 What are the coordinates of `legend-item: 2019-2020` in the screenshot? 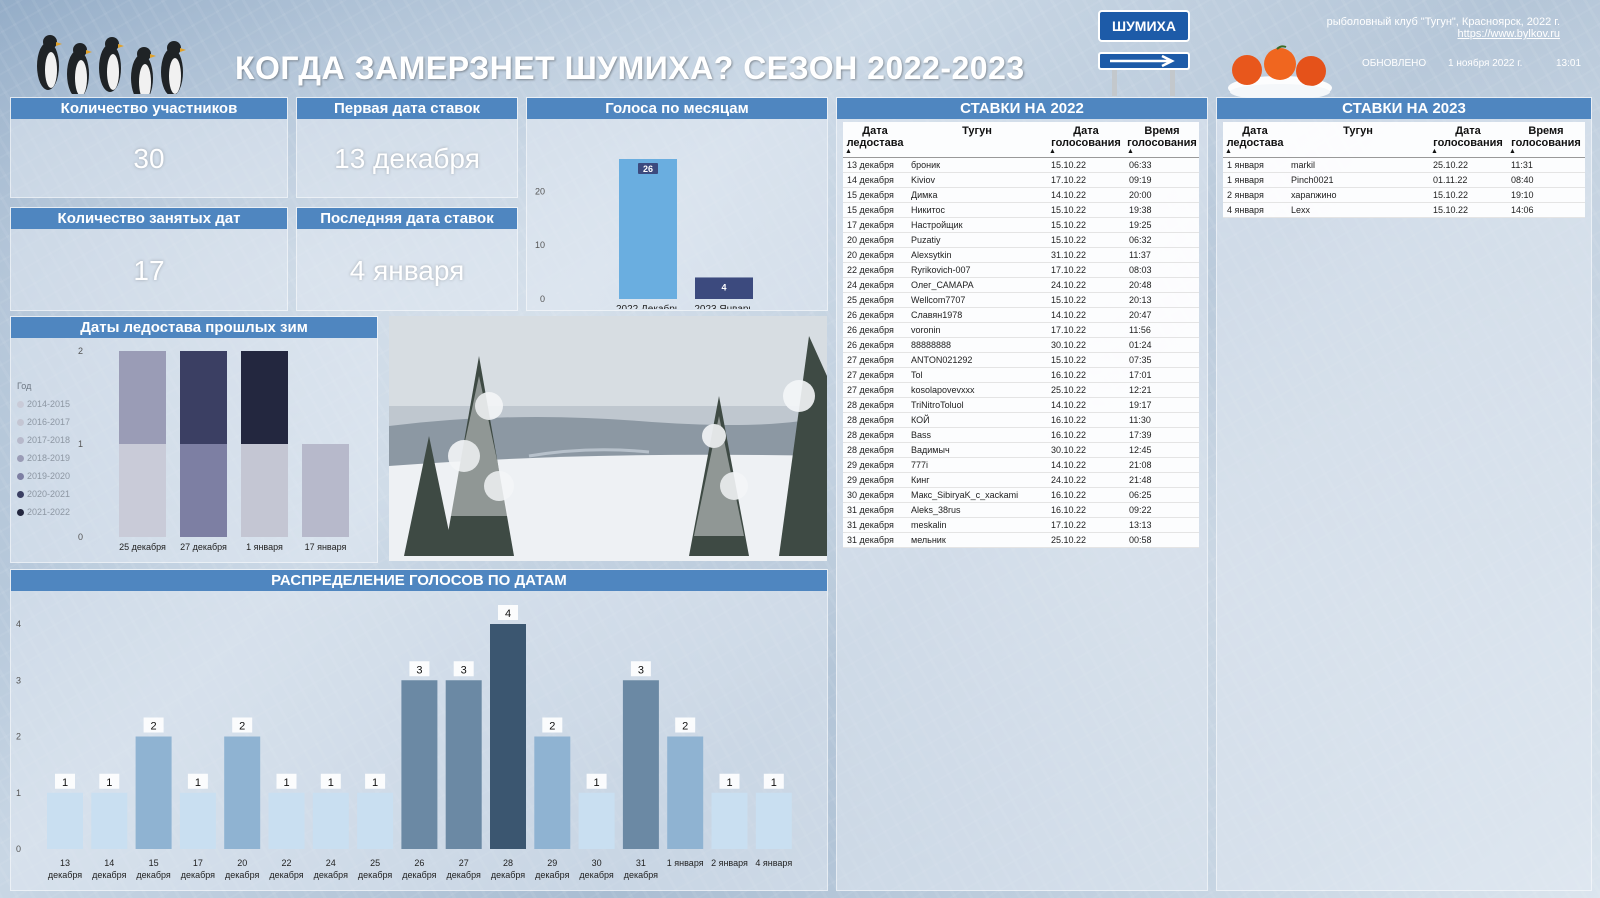 It's located at (43, 476).